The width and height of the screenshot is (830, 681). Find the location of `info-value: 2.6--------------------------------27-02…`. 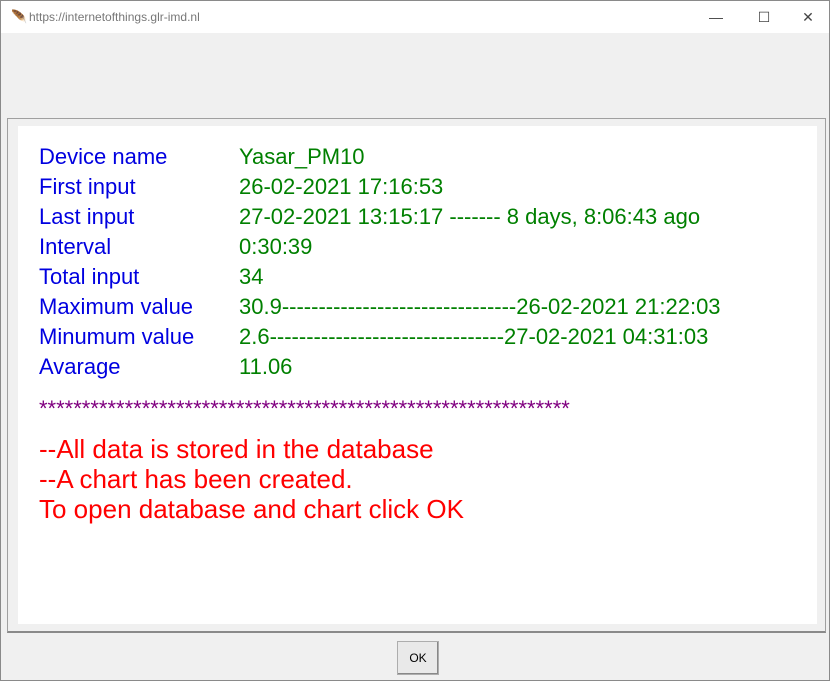

info-value: 2.6--------------------------------27-02… is located at coordinates (474, 336).